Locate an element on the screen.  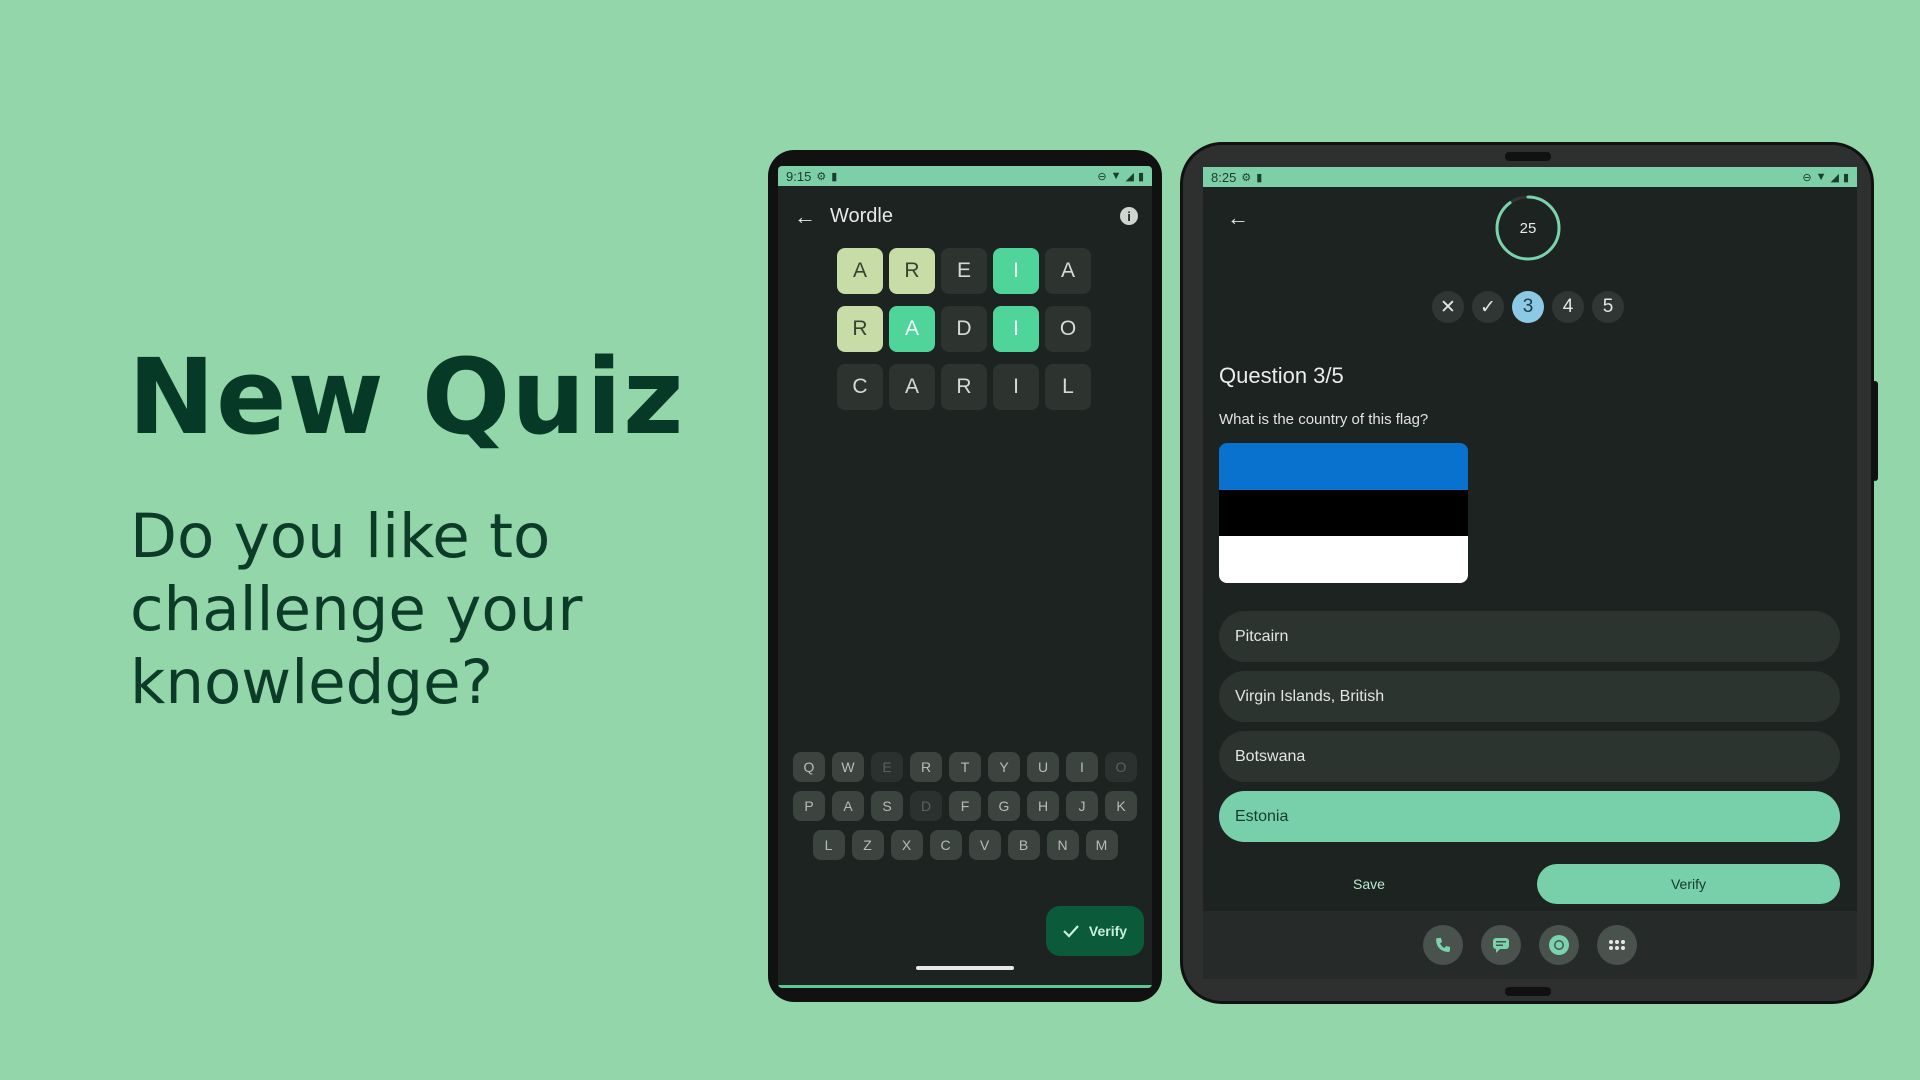
progress-step-2: ✓ is located at coordinates (1488, 307).